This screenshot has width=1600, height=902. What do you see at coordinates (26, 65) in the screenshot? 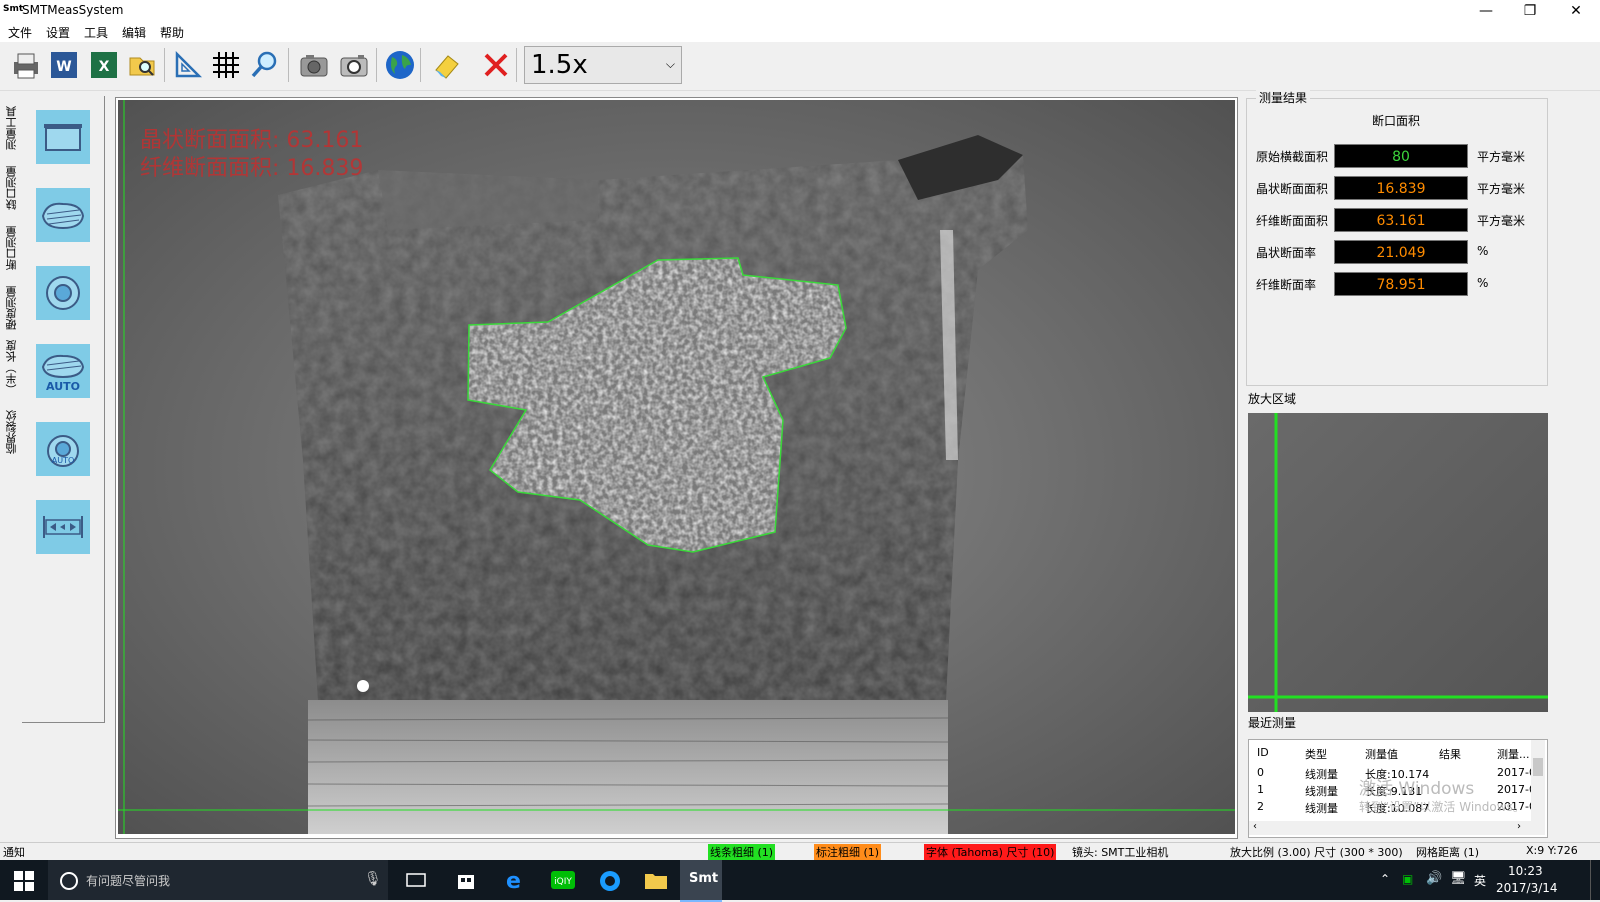
I see `printer-icon` at bounding box center [26, 65].